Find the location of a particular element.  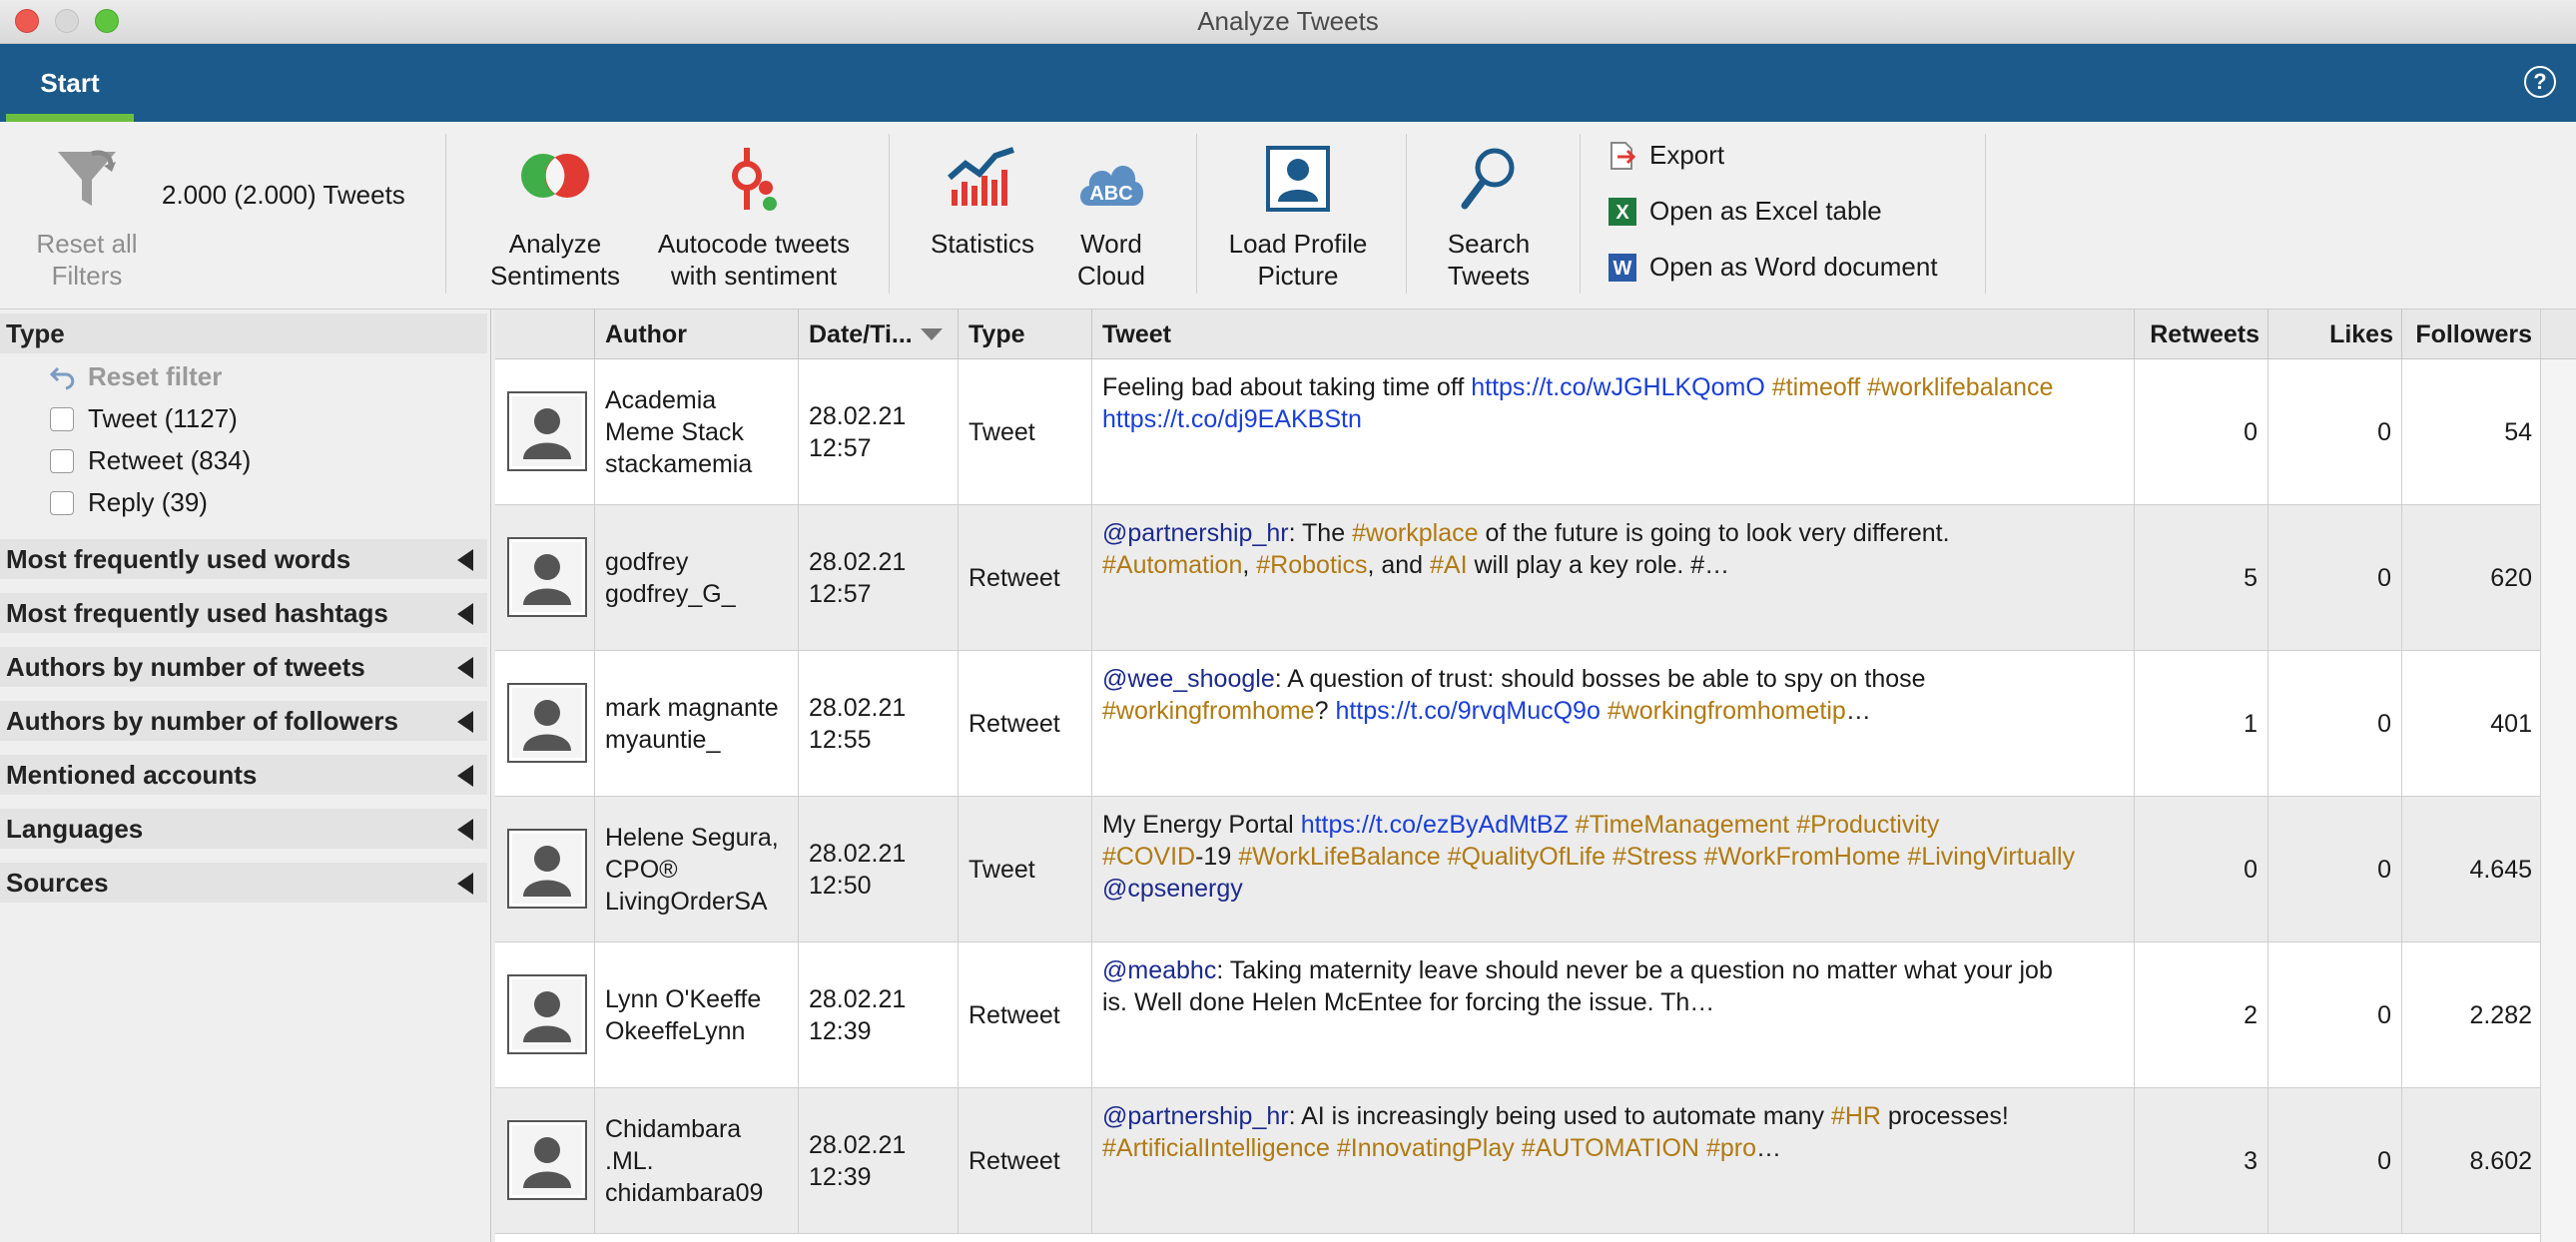

toolbar-separator is located at coordinates (1196, 214).